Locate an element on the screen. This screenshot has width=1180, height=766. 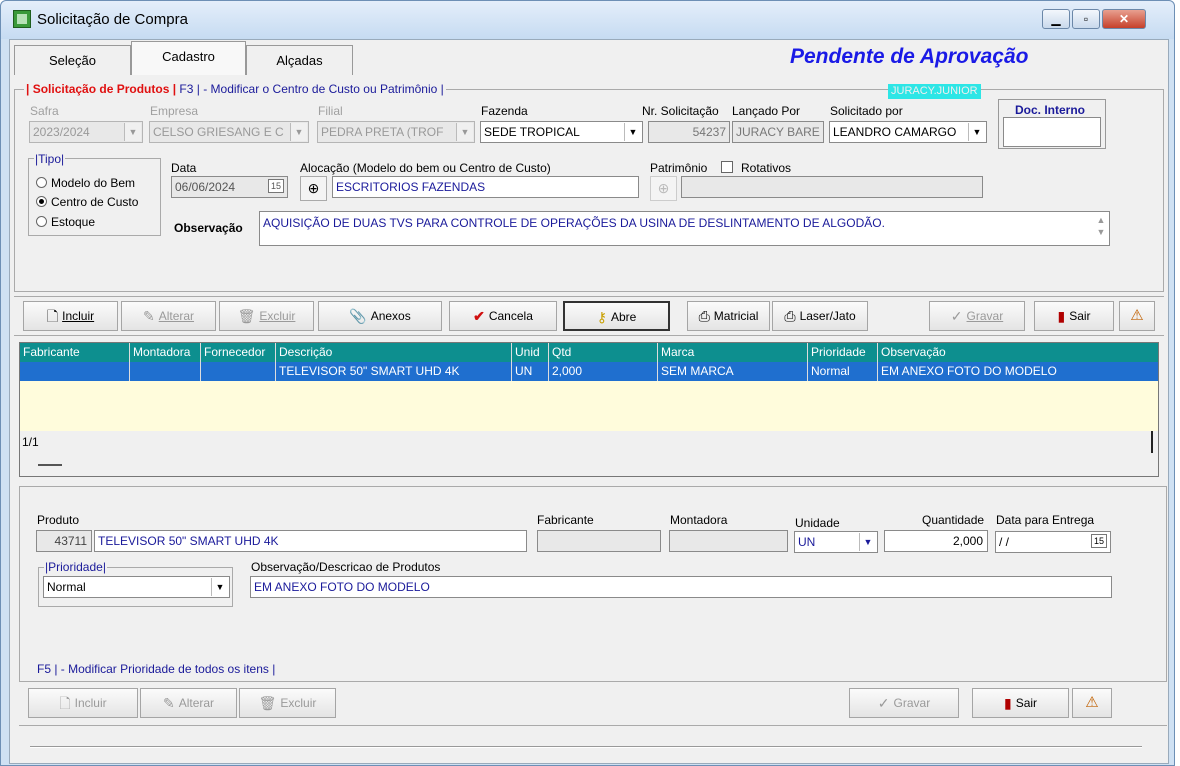
cell-montadora is located at coordinates (165, 371).